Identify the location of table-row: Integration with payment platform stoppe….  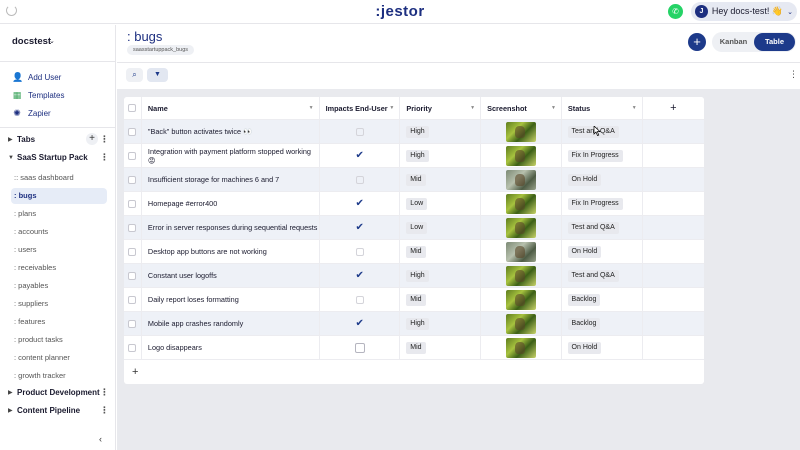
(414, 156).